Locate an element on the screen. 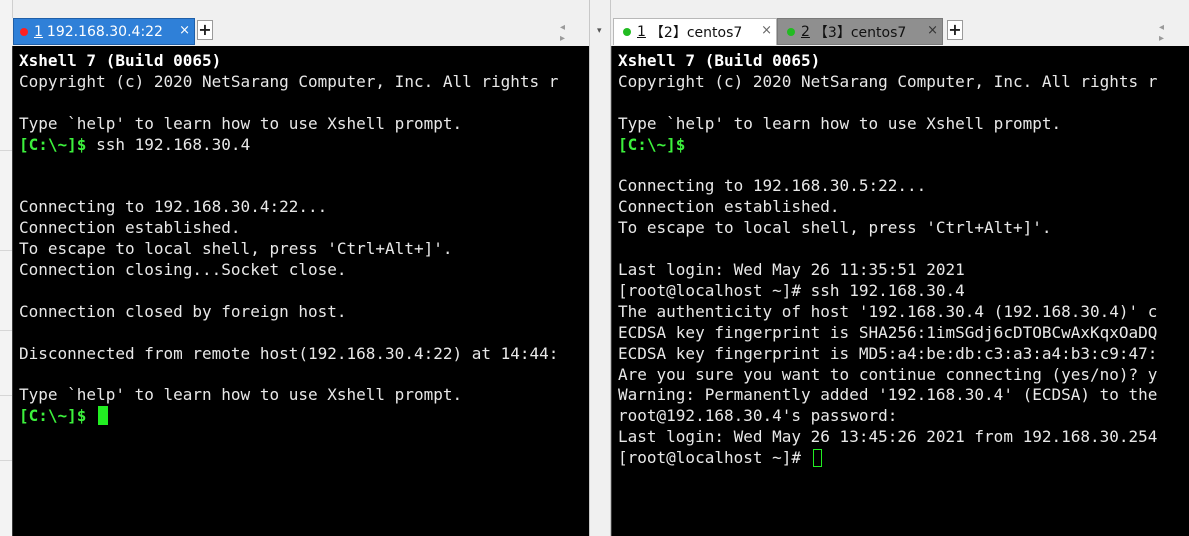  tab-centos7-2: 1 【2】centos7 × is located at coordinates (695, 31).